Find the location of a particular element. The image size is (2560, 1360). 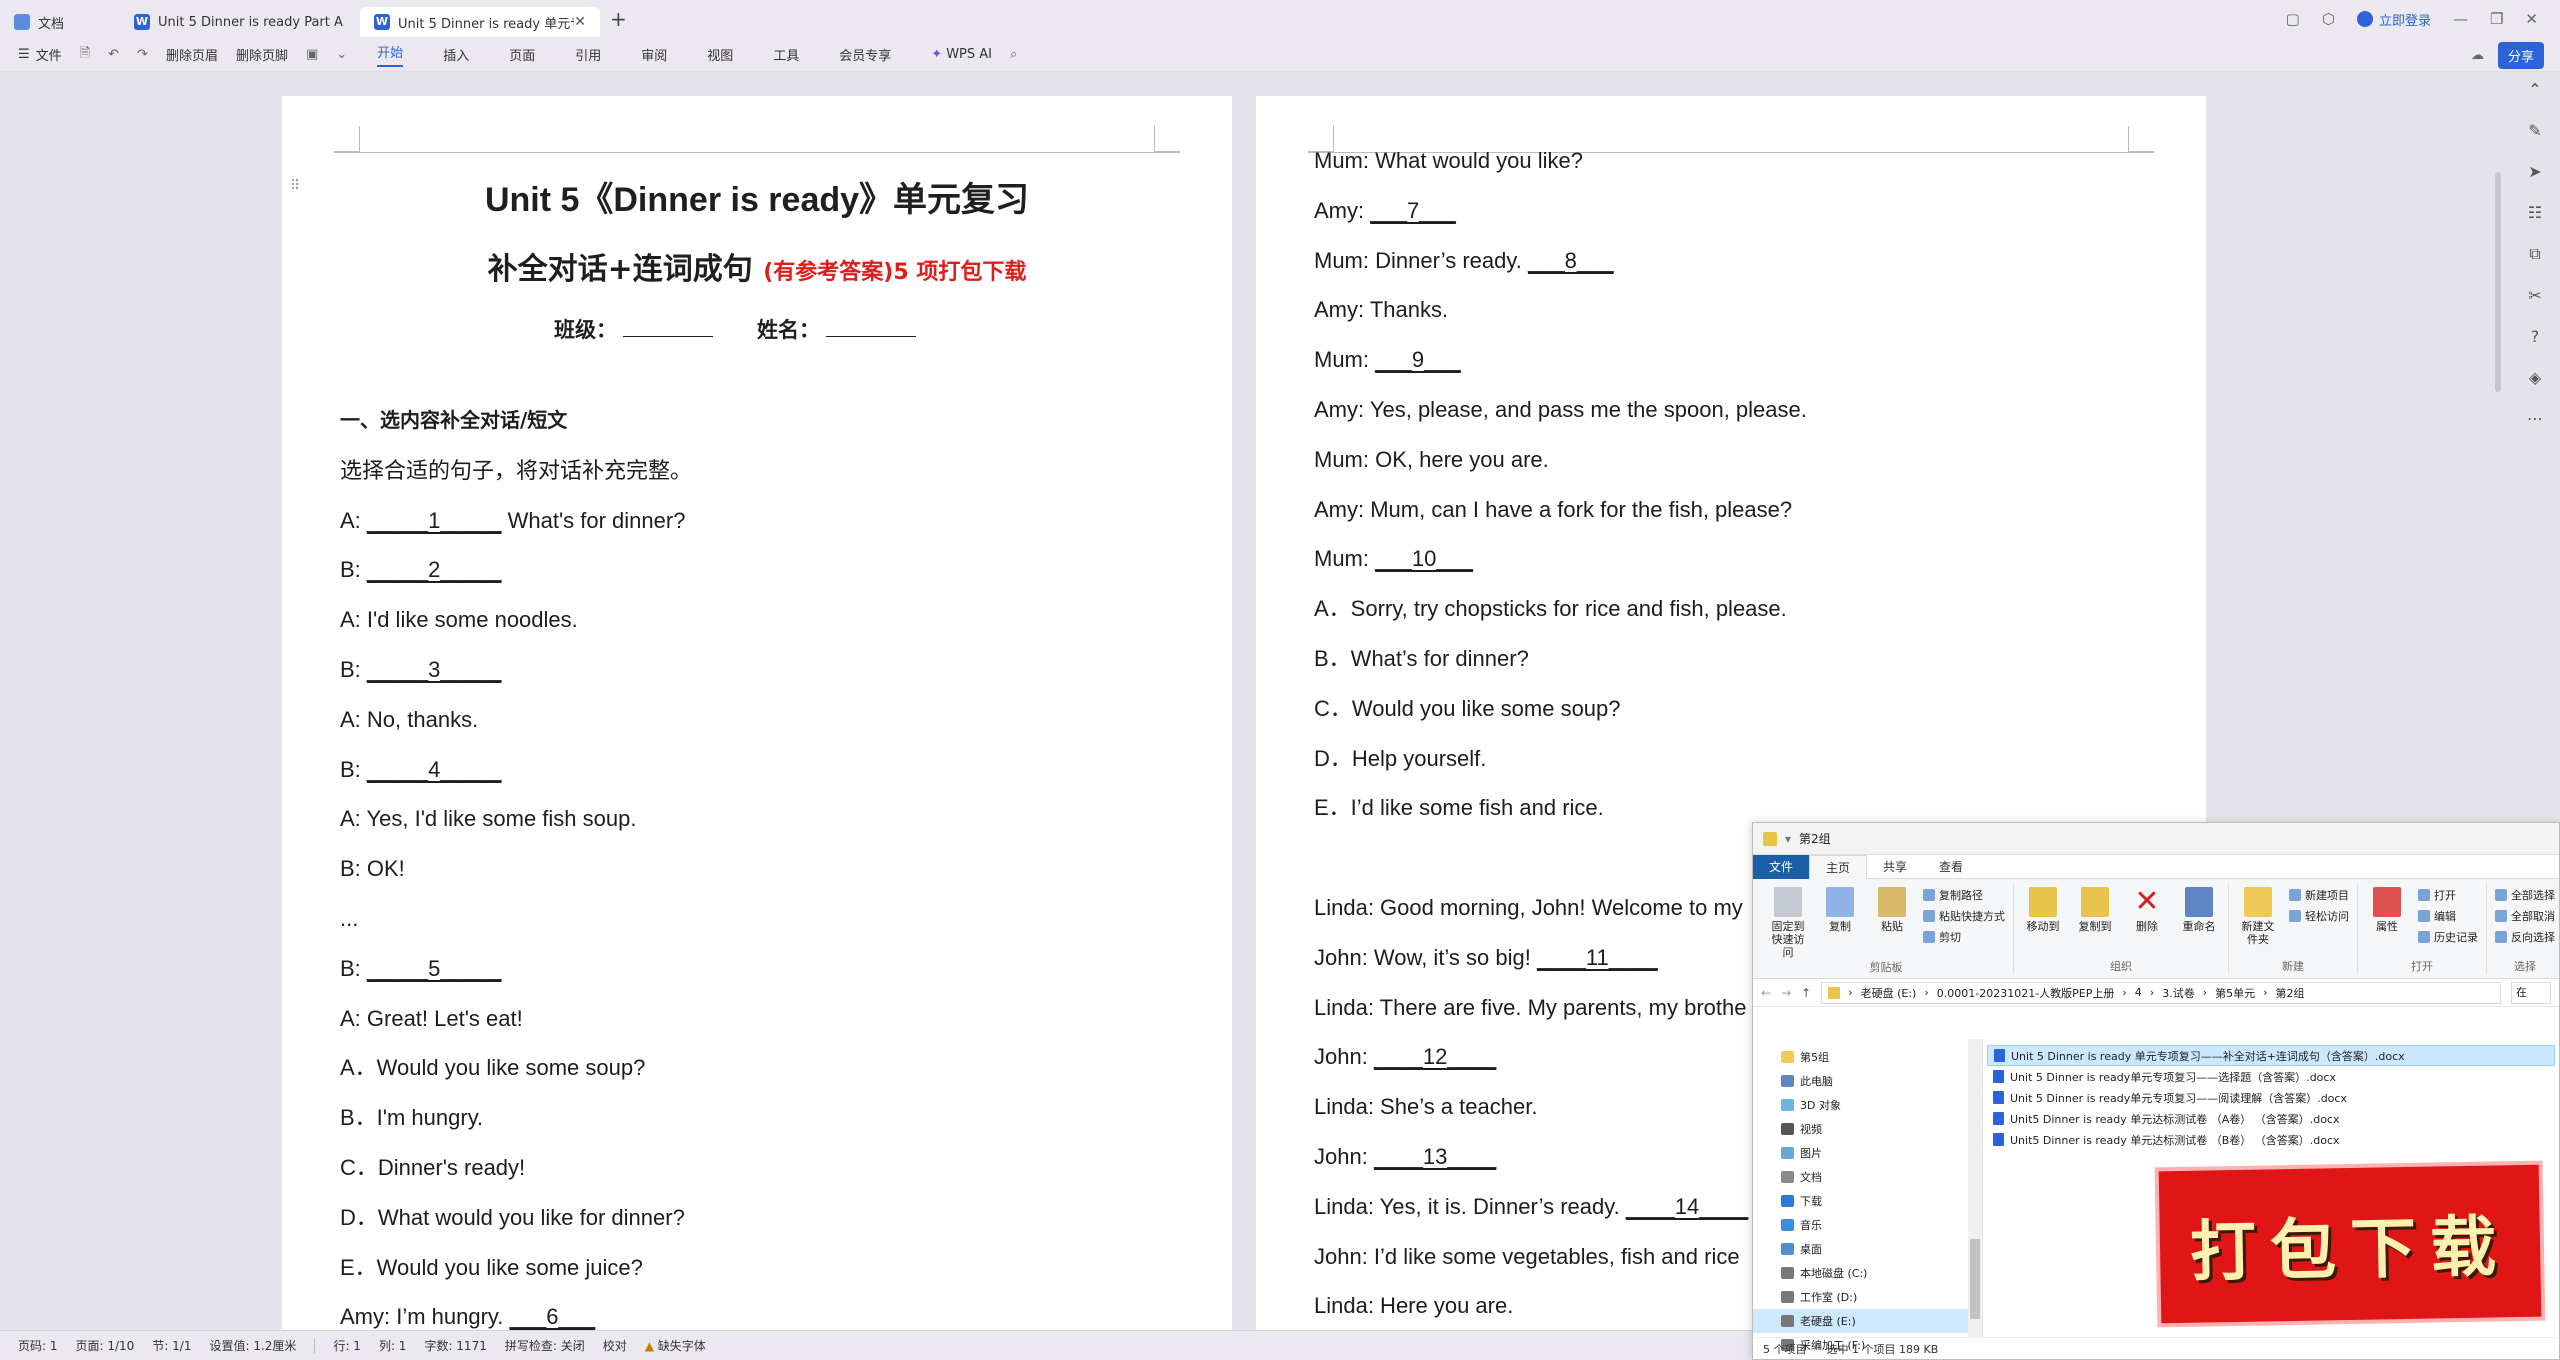

answer-blank: ____14____ is located at coordinates (1687, 1206).